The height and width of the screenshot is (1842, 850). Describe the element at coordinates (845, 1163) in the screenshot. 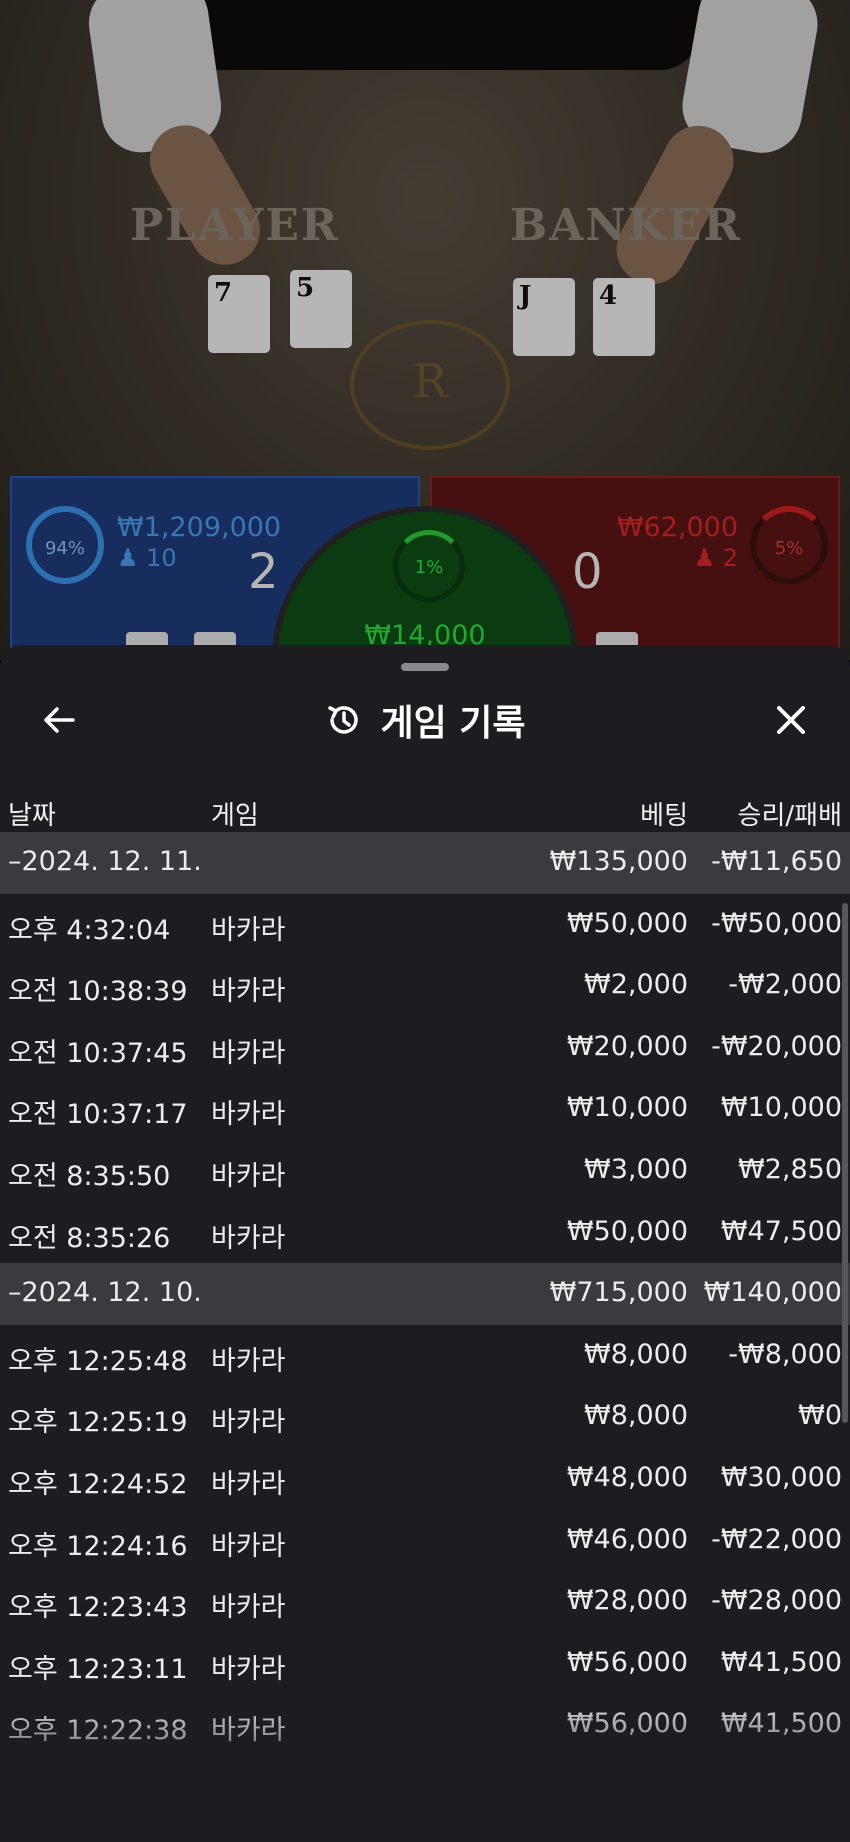

I see `scrollbar` at that location.